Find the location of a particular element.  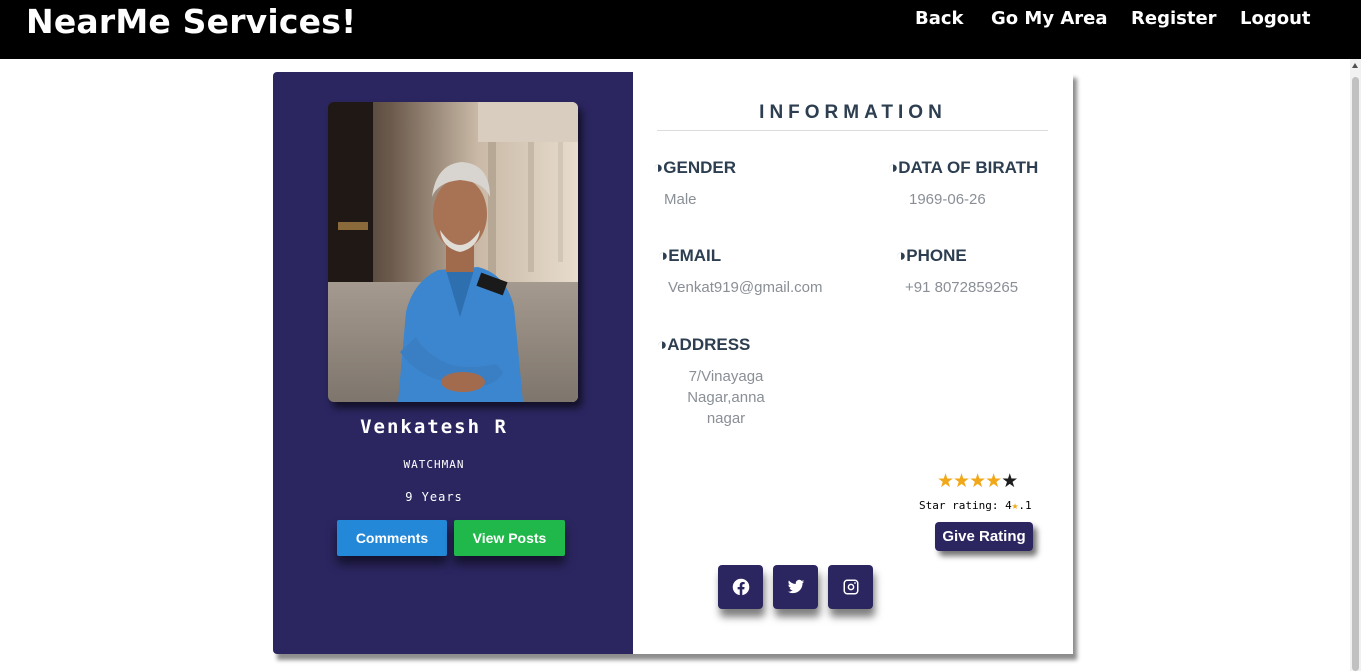

star-rating-value: Star rating: 4 is located at coordinates (965, 505).